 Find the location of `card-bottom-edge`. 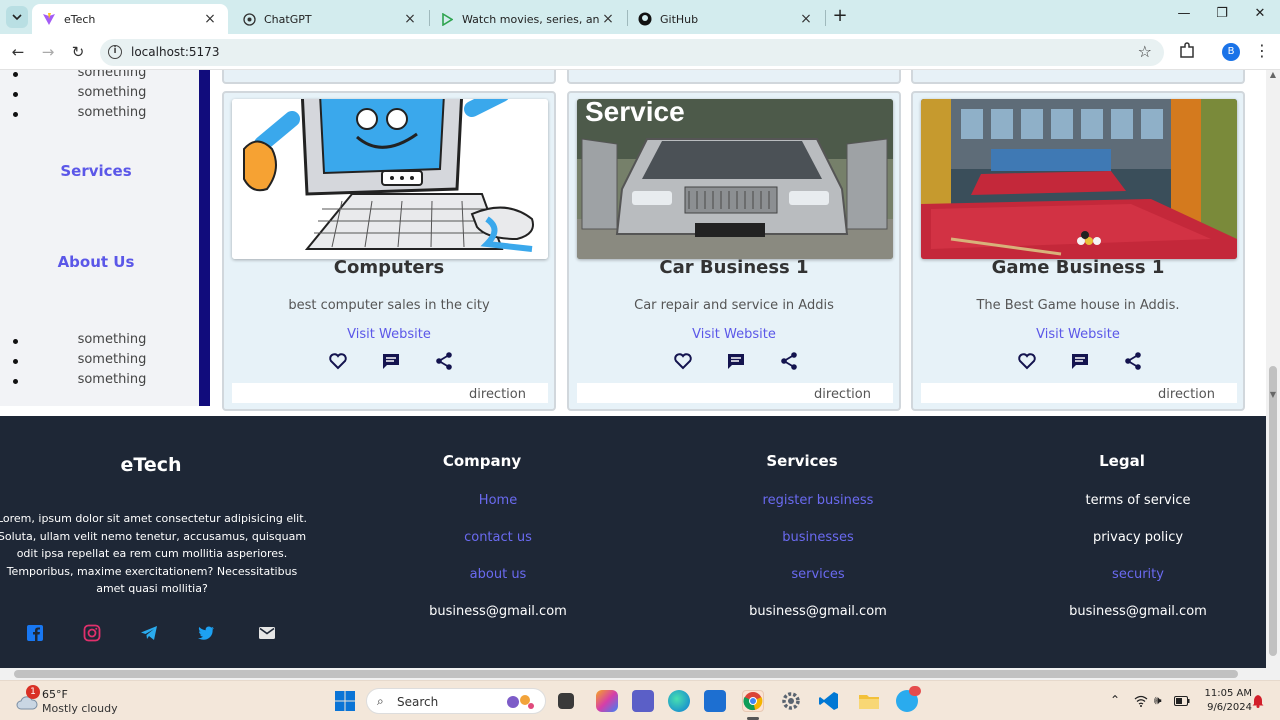

card-bottom-edge is located at coordinates (389, 77).